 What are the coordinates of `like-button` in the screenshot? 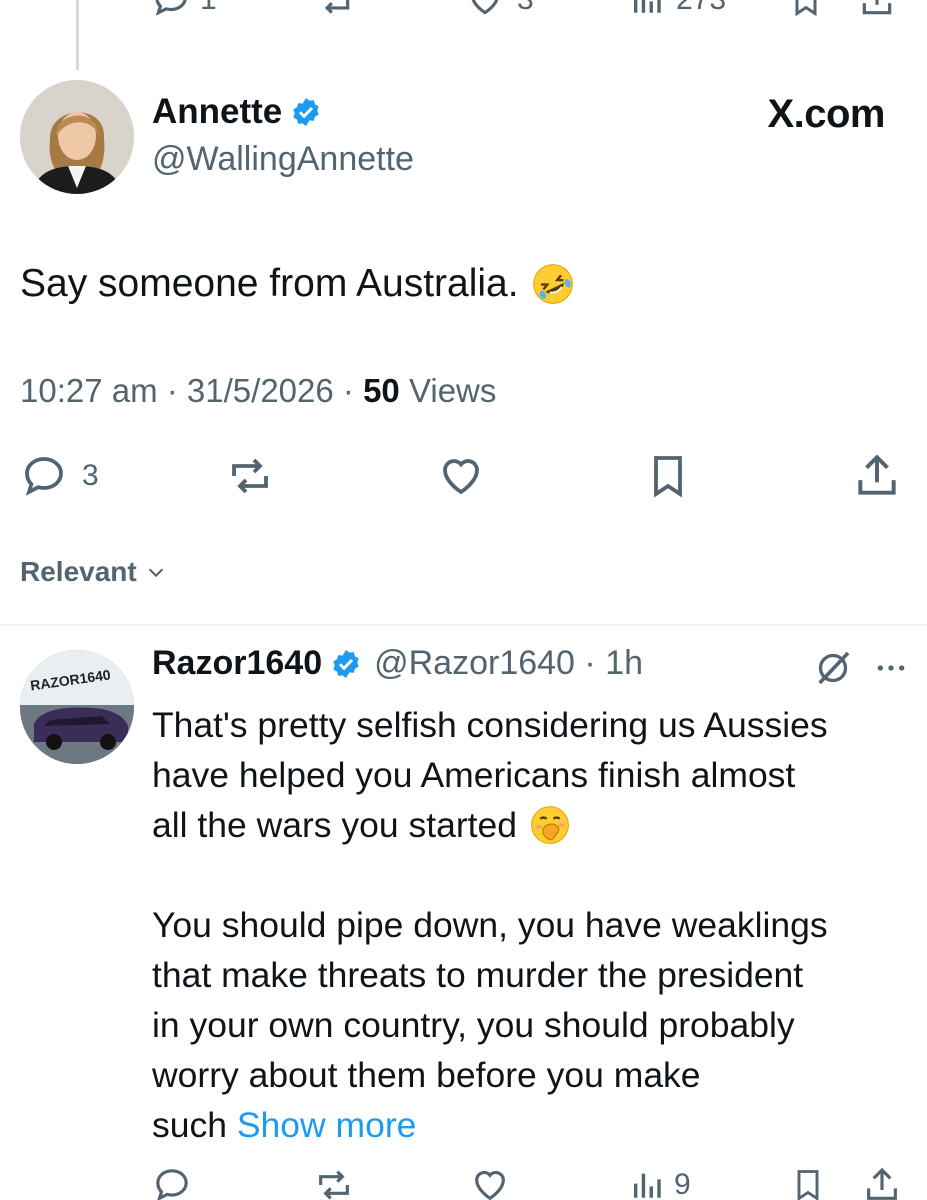 It's located at (461, 476).